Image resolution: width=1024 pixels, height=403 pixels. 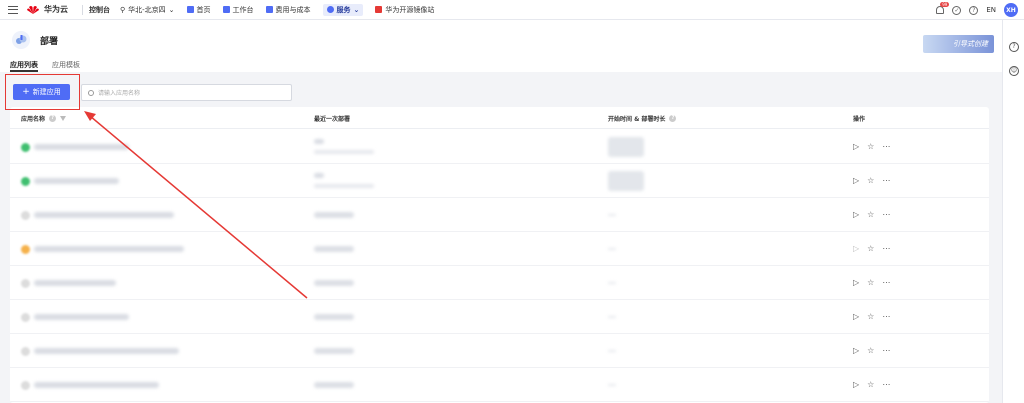 I want to click on mirror-site-icon, so click(x=379, y=9).